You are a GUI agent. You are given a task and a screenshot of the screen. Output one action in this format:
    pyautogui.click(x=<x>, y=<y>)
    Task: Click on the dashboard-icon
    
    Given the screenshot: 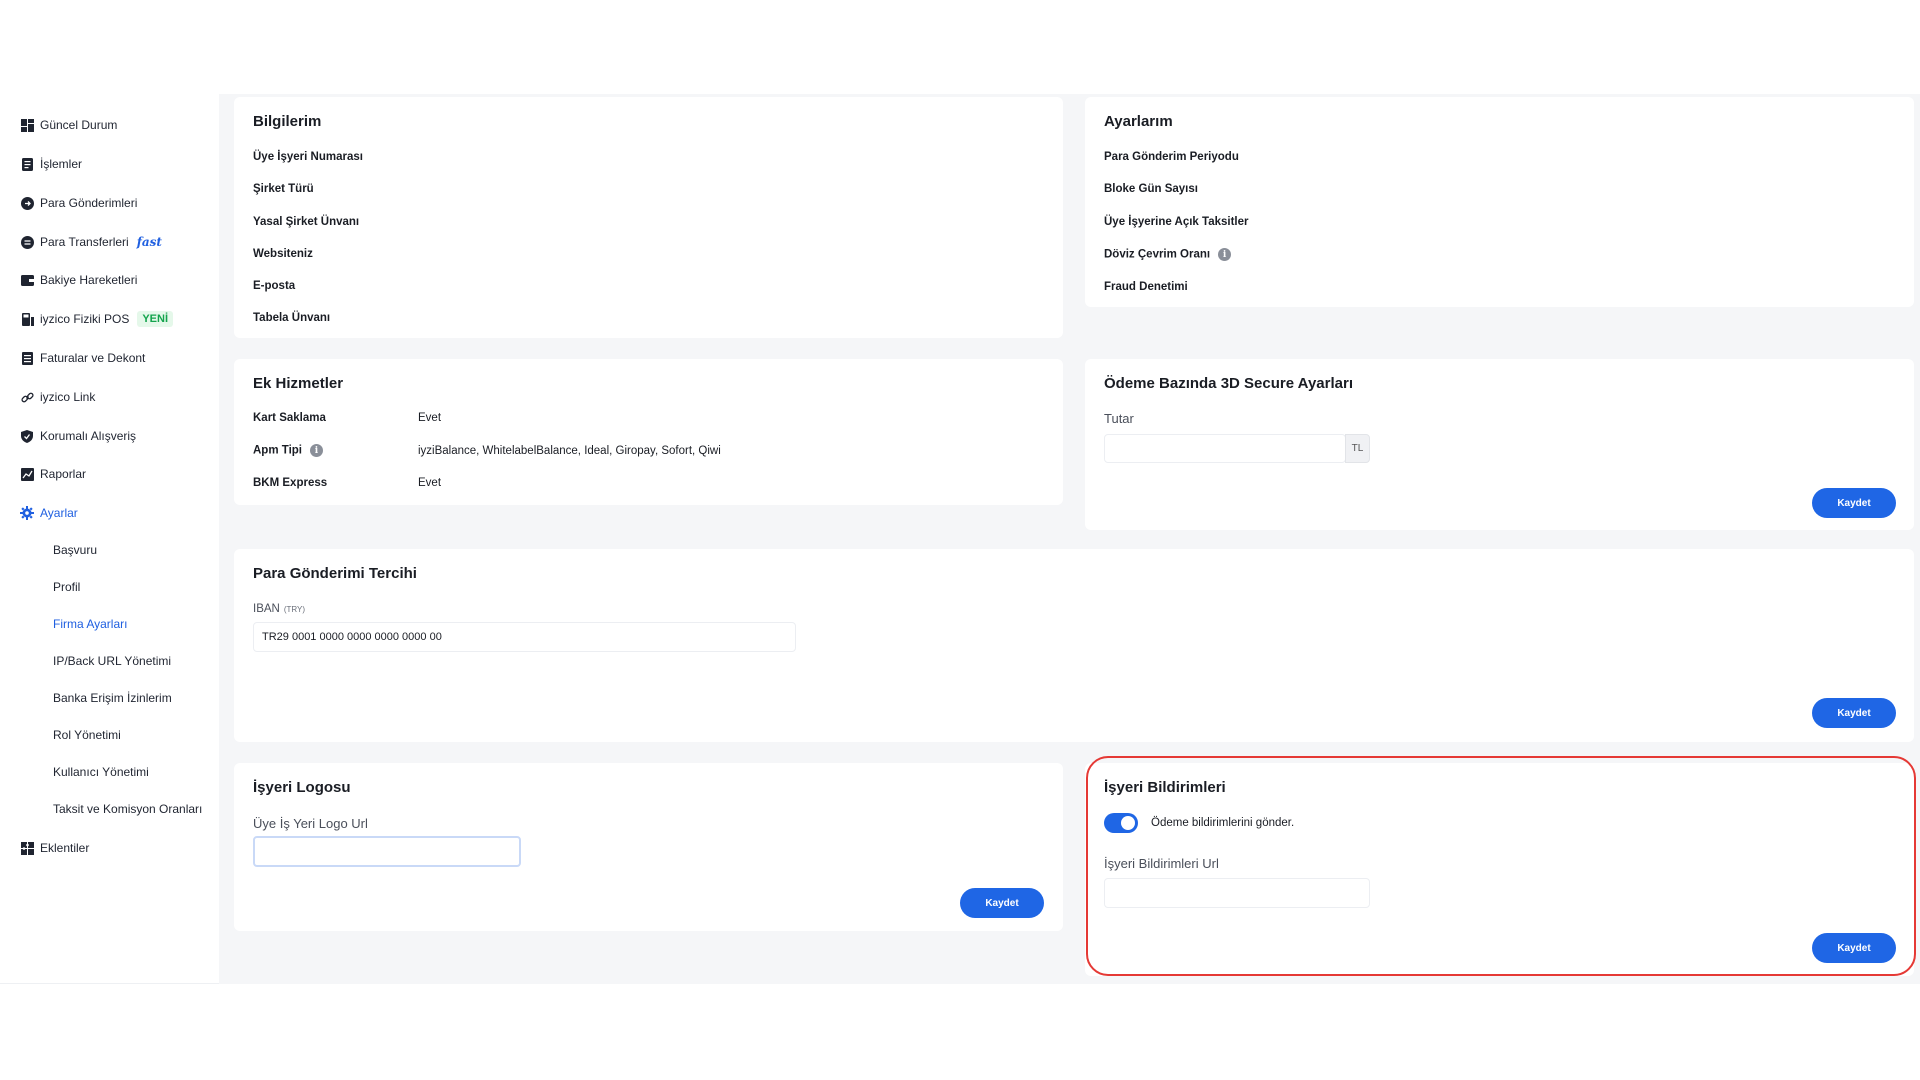 What is the action you would take?
    pyautogui.click(x=27, y=125)
    